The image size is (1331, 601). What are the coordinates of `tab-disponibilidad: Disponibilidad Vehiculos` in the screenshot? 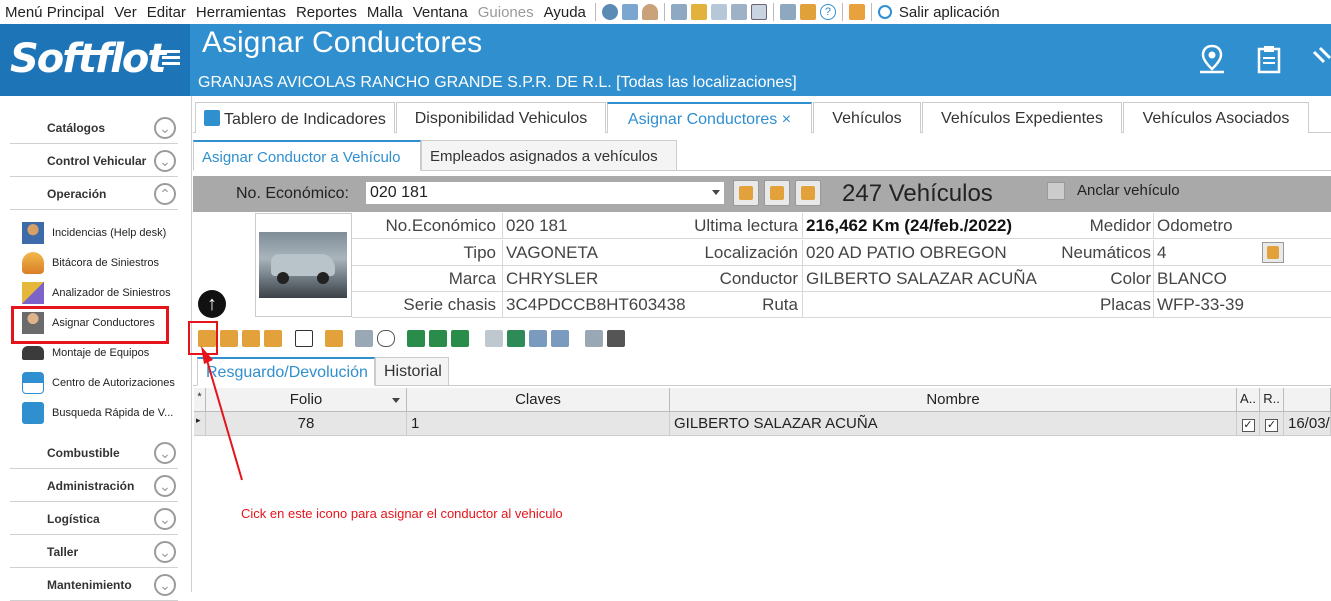 It's located at (501, 117).